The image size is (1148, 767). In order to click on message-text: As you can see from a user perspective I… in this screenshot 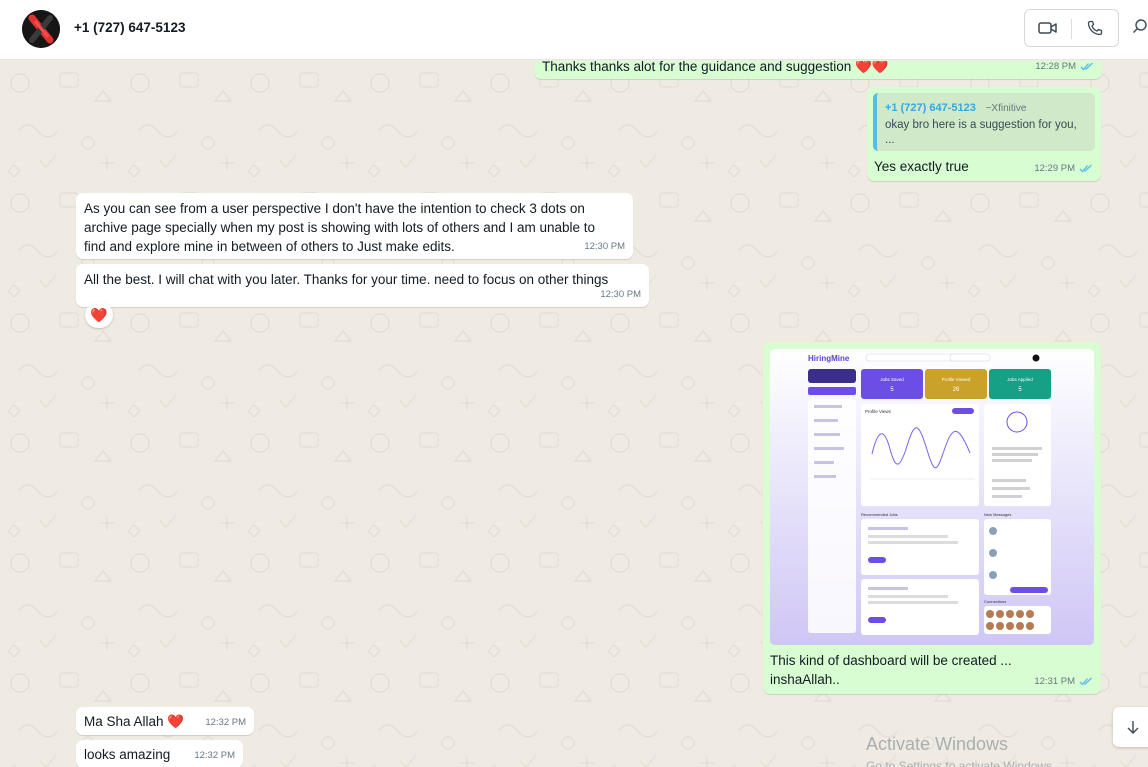, I will do `click(341, 227)`.